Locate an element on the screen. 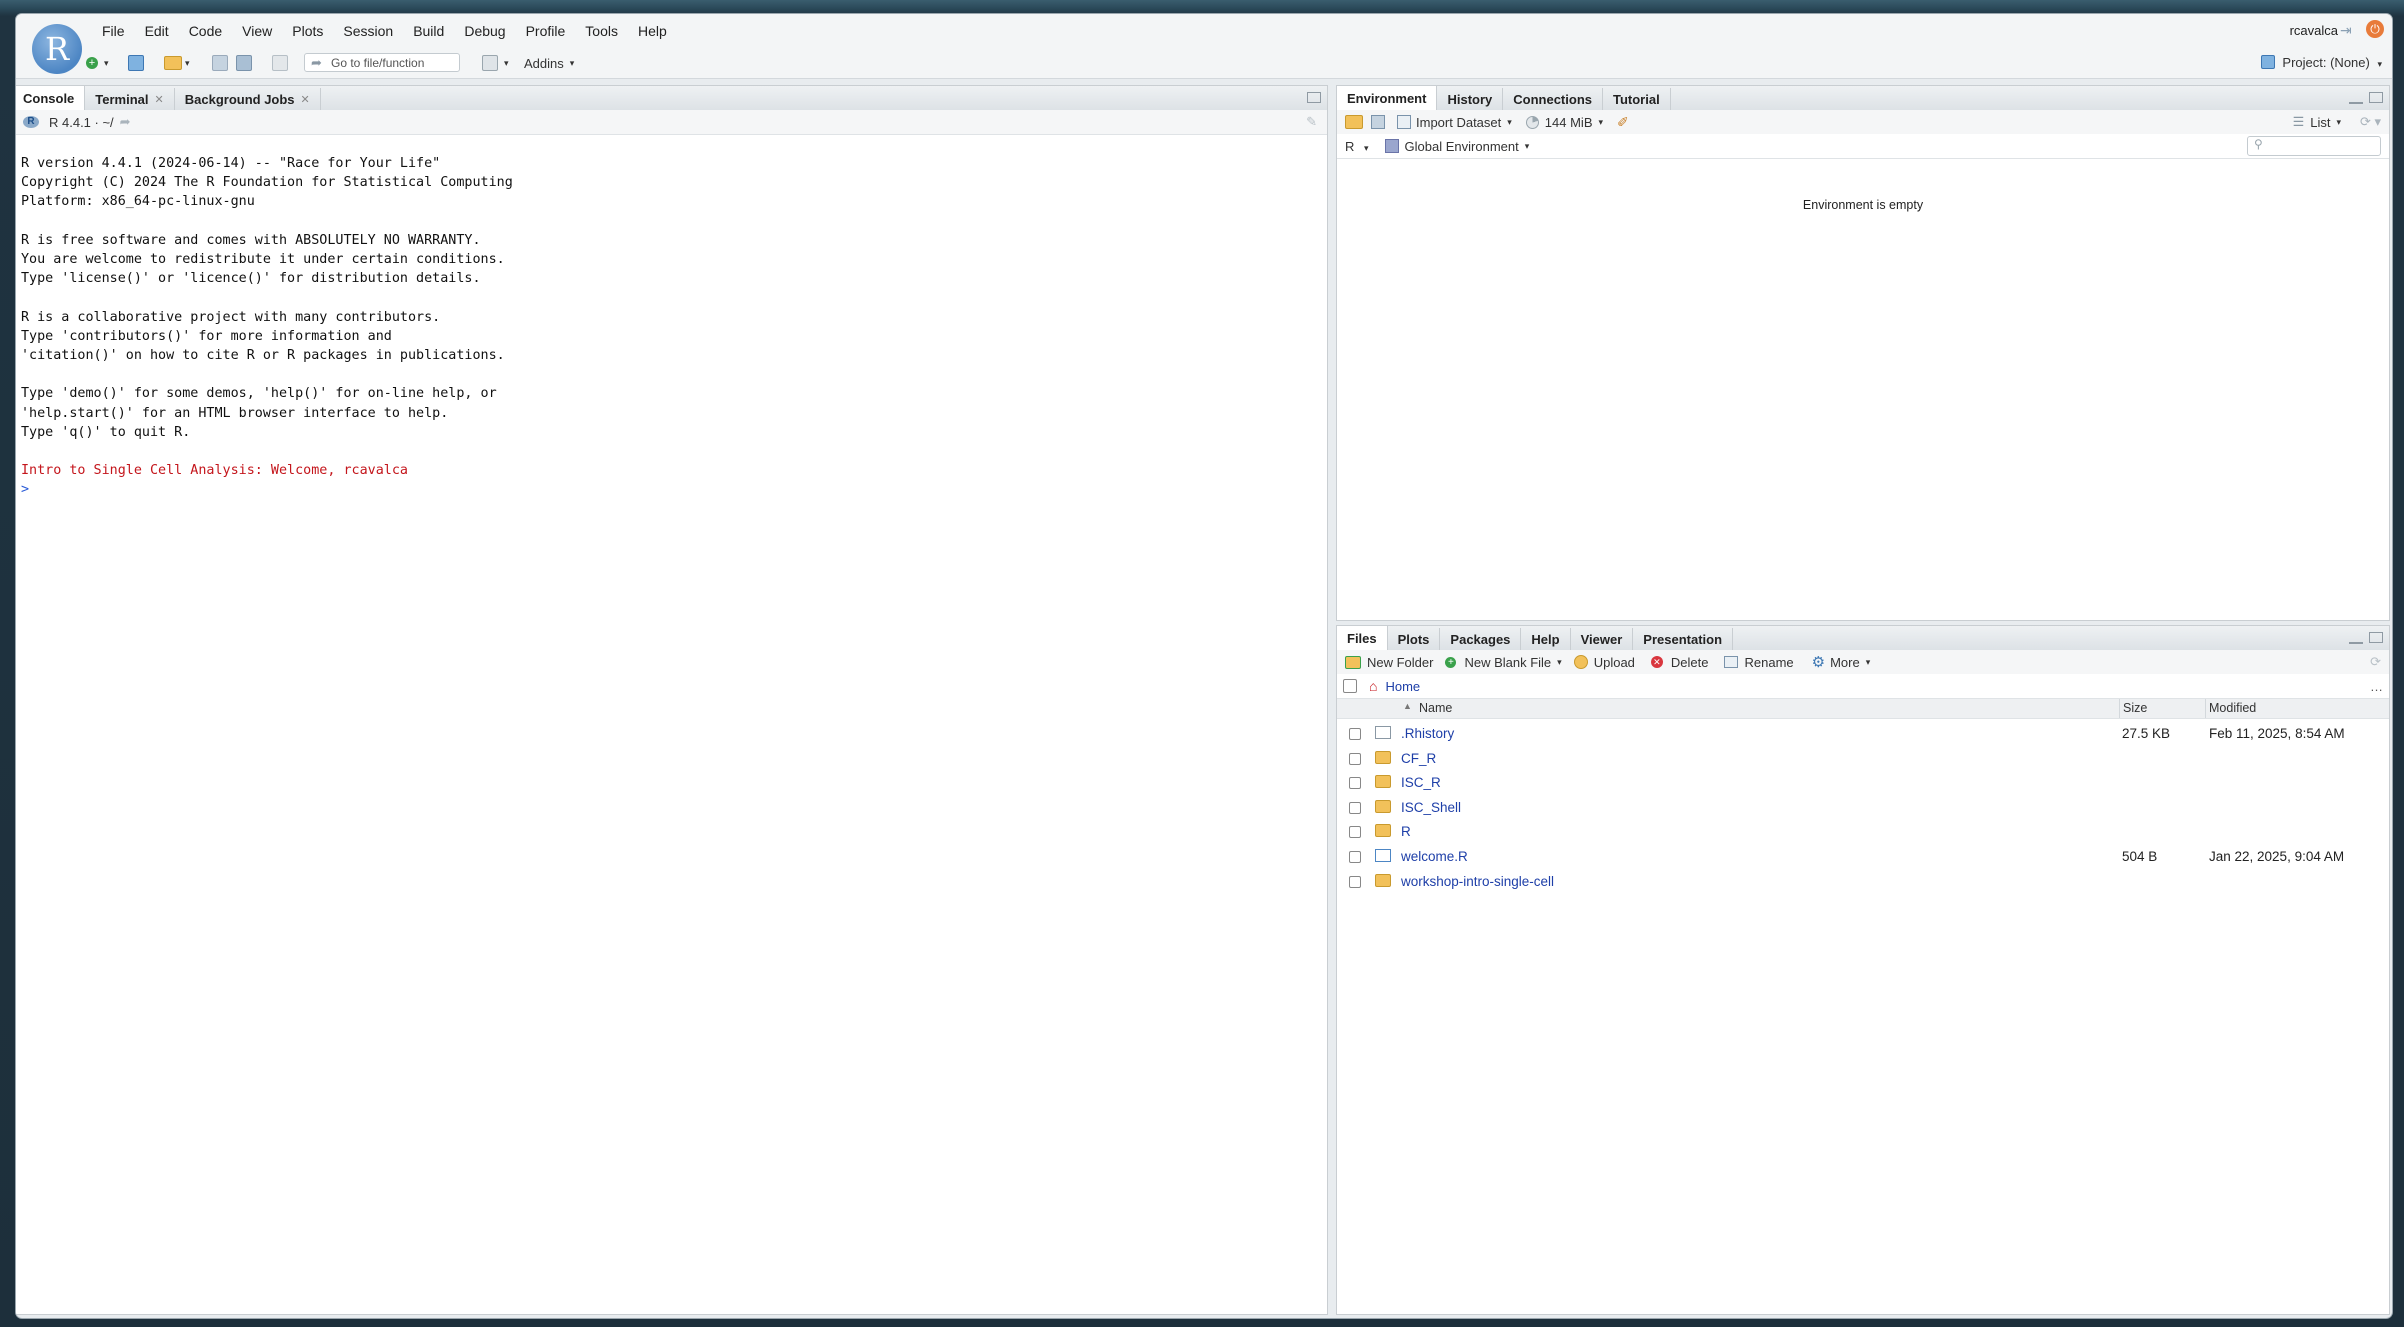 The height and width of the screenshot is (1327, 2404). menu-help: Help is located at coordinates (652, 31).